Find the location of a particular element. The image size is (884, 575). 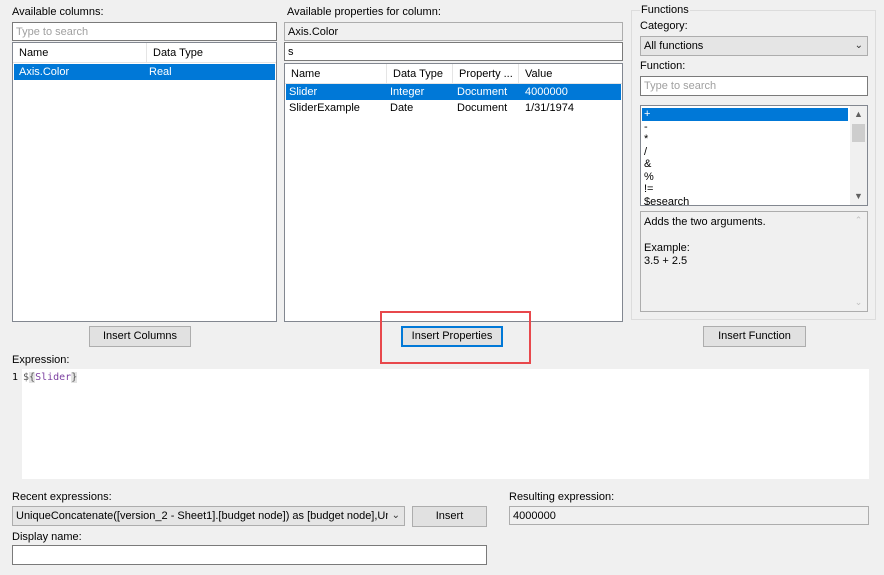

available-properties-label: Available properties for column: is located at coordinates (364, 12).